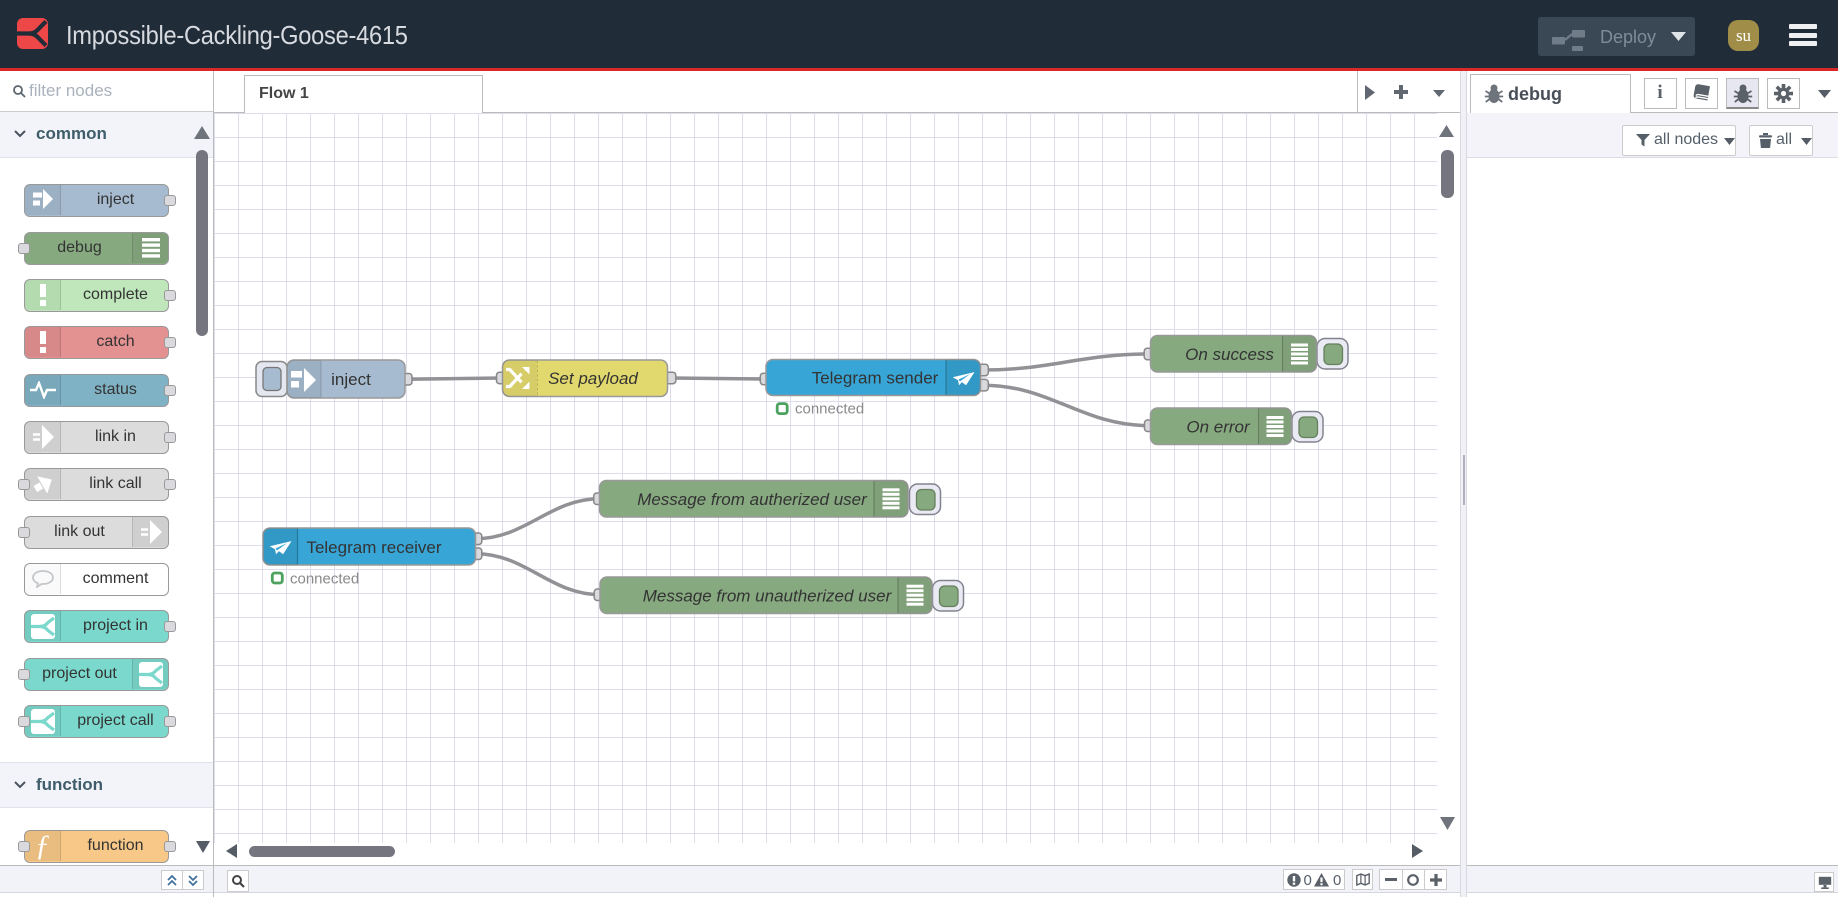 This screenshot has height=897, width=1838. Describe the element at coordinates (593, 378) in the screenshot. I see `svg-text: Set payload` at that location.